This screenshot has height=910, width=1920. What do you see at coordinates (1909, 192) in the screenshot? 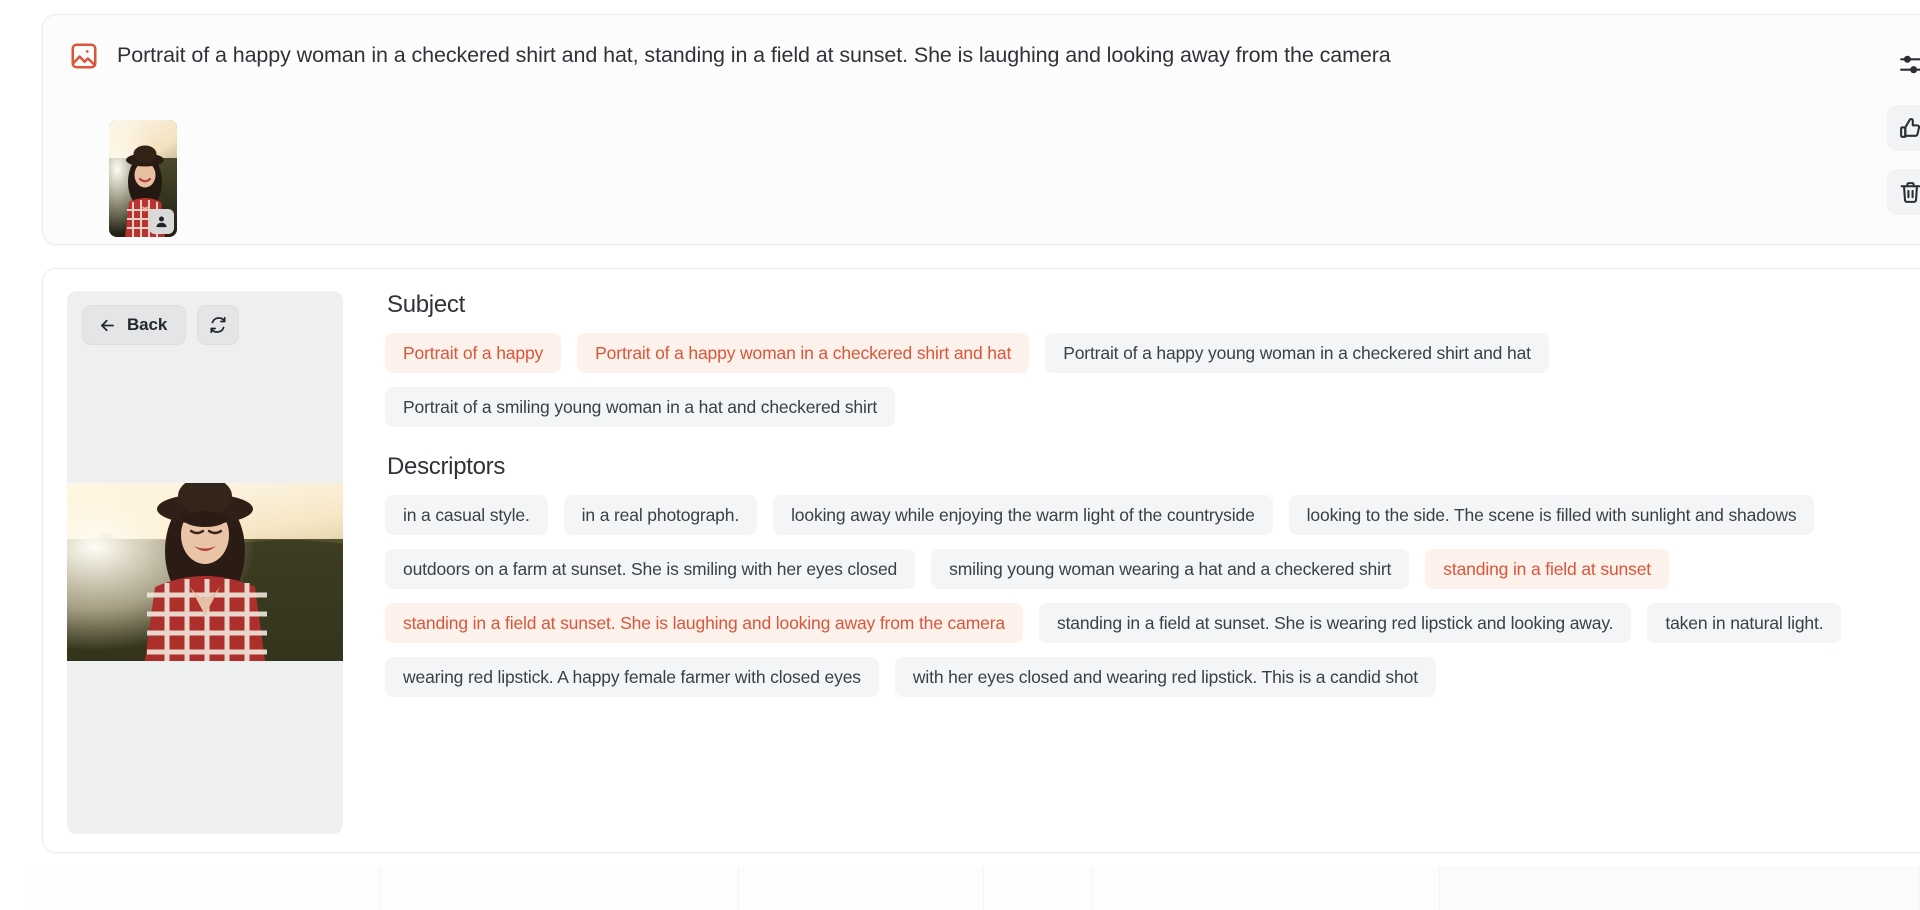
I see `trash-icon` at bounding box center [1909, 192].